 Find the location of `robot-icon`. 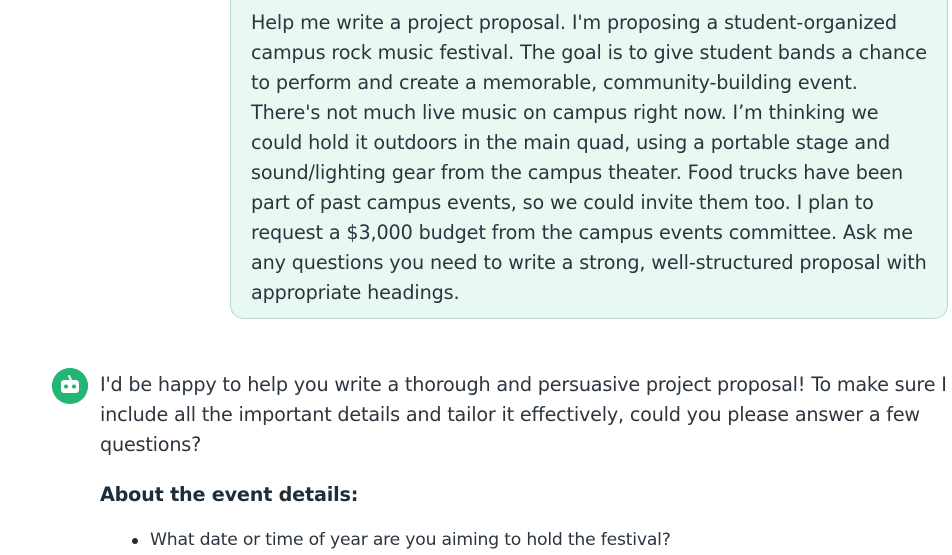

robot-icon is located at coordinates (70, 386).